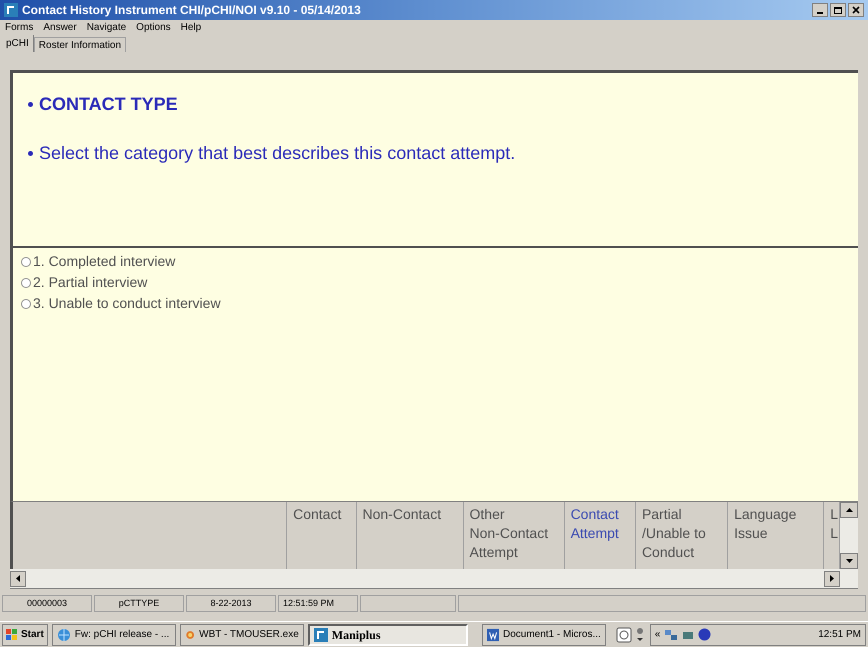 Image resolution: width=868 pixels, height=647 pixels. I want to click on close-button, so click(856, 10).